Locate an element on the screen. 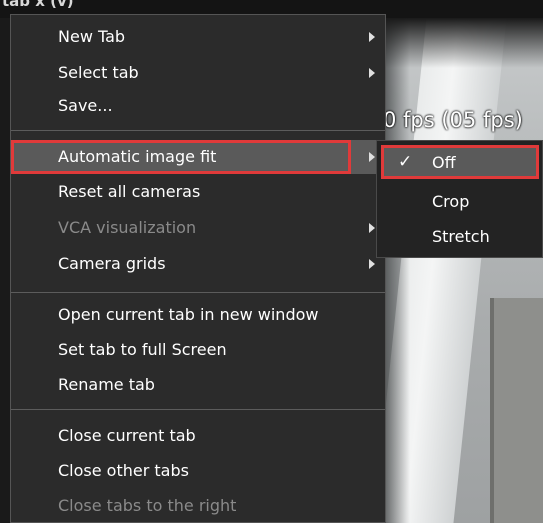  menu-item-label: Close other tabs is located at coordinates (123, 470).